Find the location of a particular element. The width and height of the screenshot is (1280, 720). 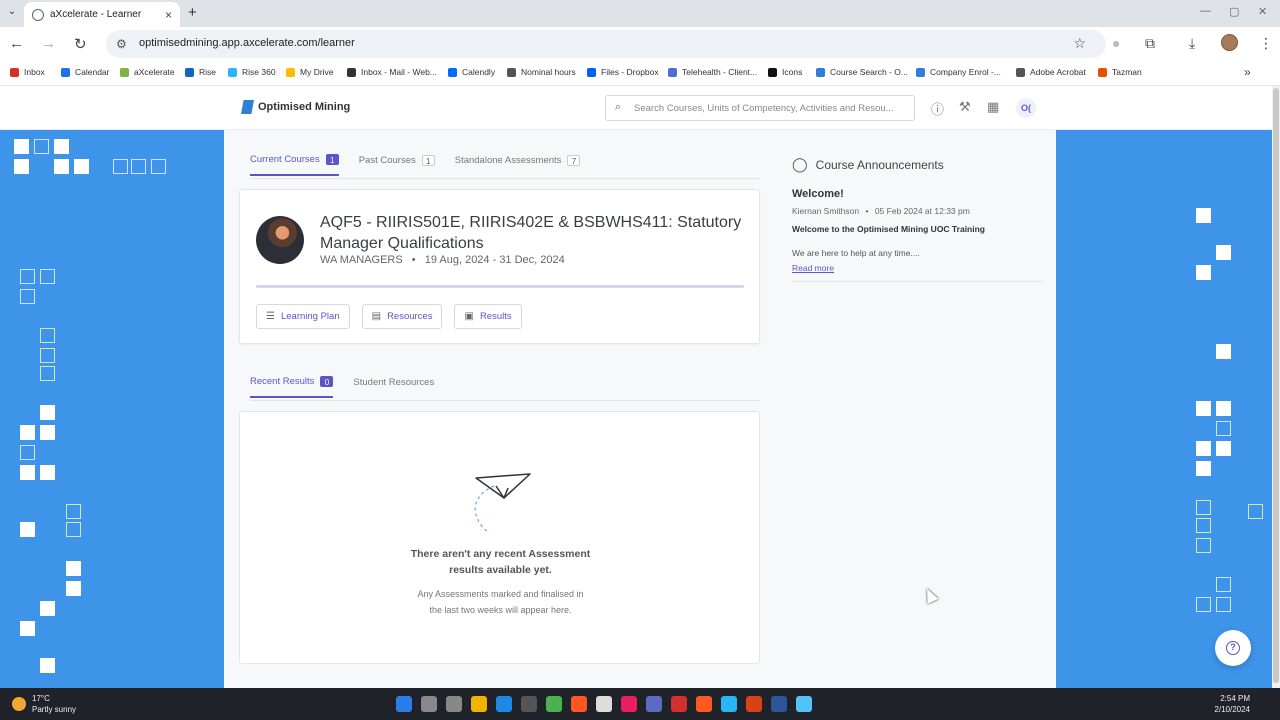

tab-standalone-assessments: Standalone Assessments 7 is located at coordinates (518, 165).